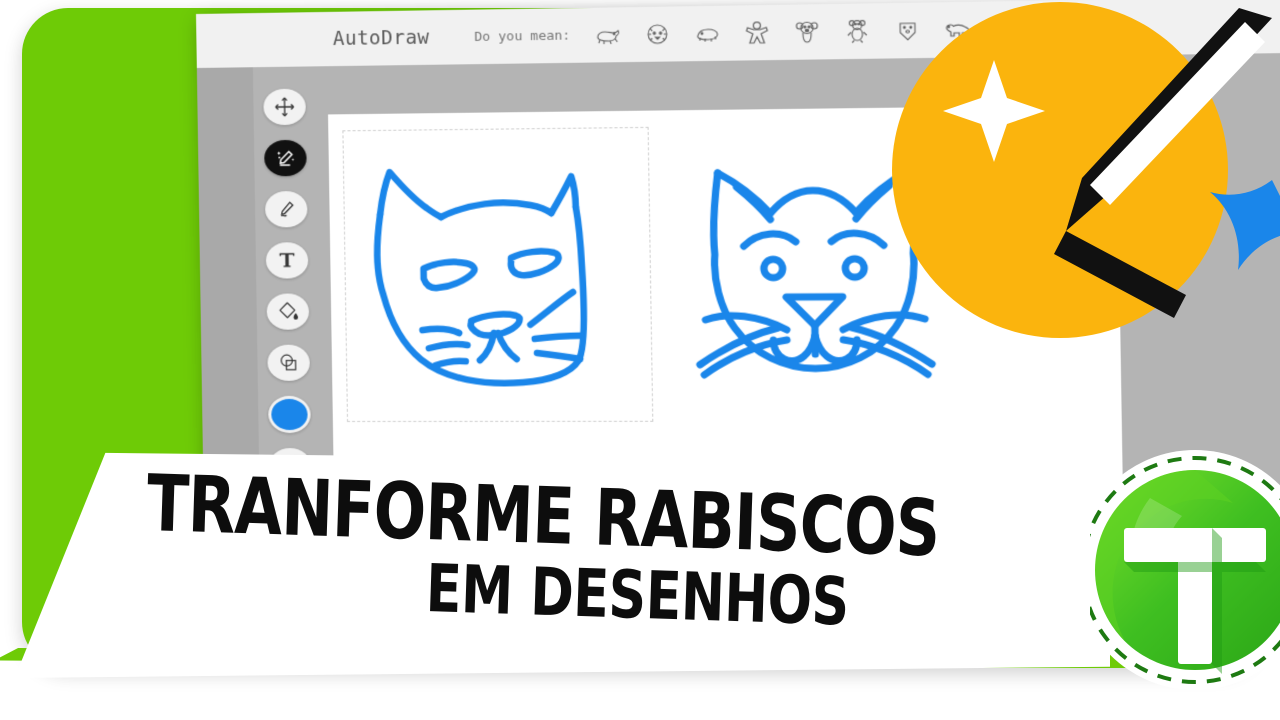 The image size is (1280, 720). Describe the element at coordinates (1185, 570) in the screenshot. I see `techtudo-logo` at that location.